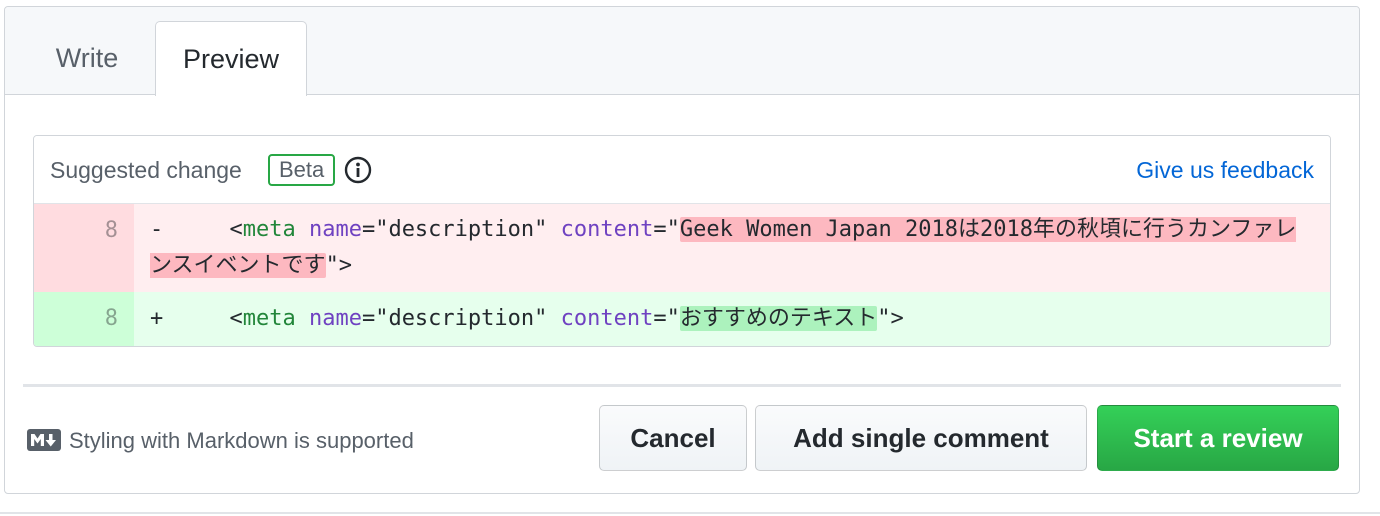  Describe the element at coordinates (231, 58) in the screenshot. I see `tab-preview: Preview` at that location.